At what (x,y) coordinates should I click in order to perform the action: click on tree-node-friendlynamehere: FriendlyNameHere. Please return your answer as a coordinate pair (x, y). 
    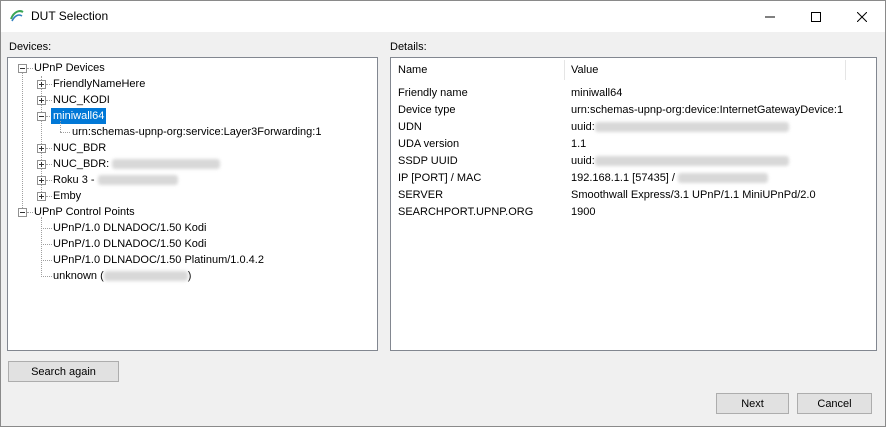
    Looking at the image, I should click on (99, 84).